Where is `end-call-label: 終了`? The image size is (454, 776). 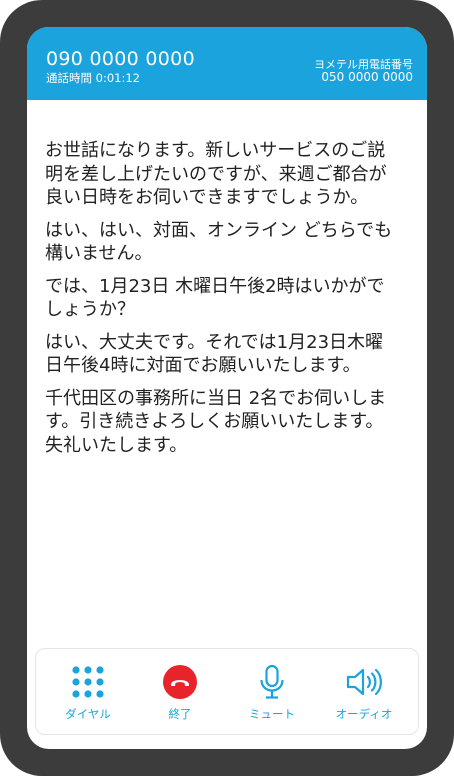
end-call-label: 終了 is located at coordinates (180, 714).